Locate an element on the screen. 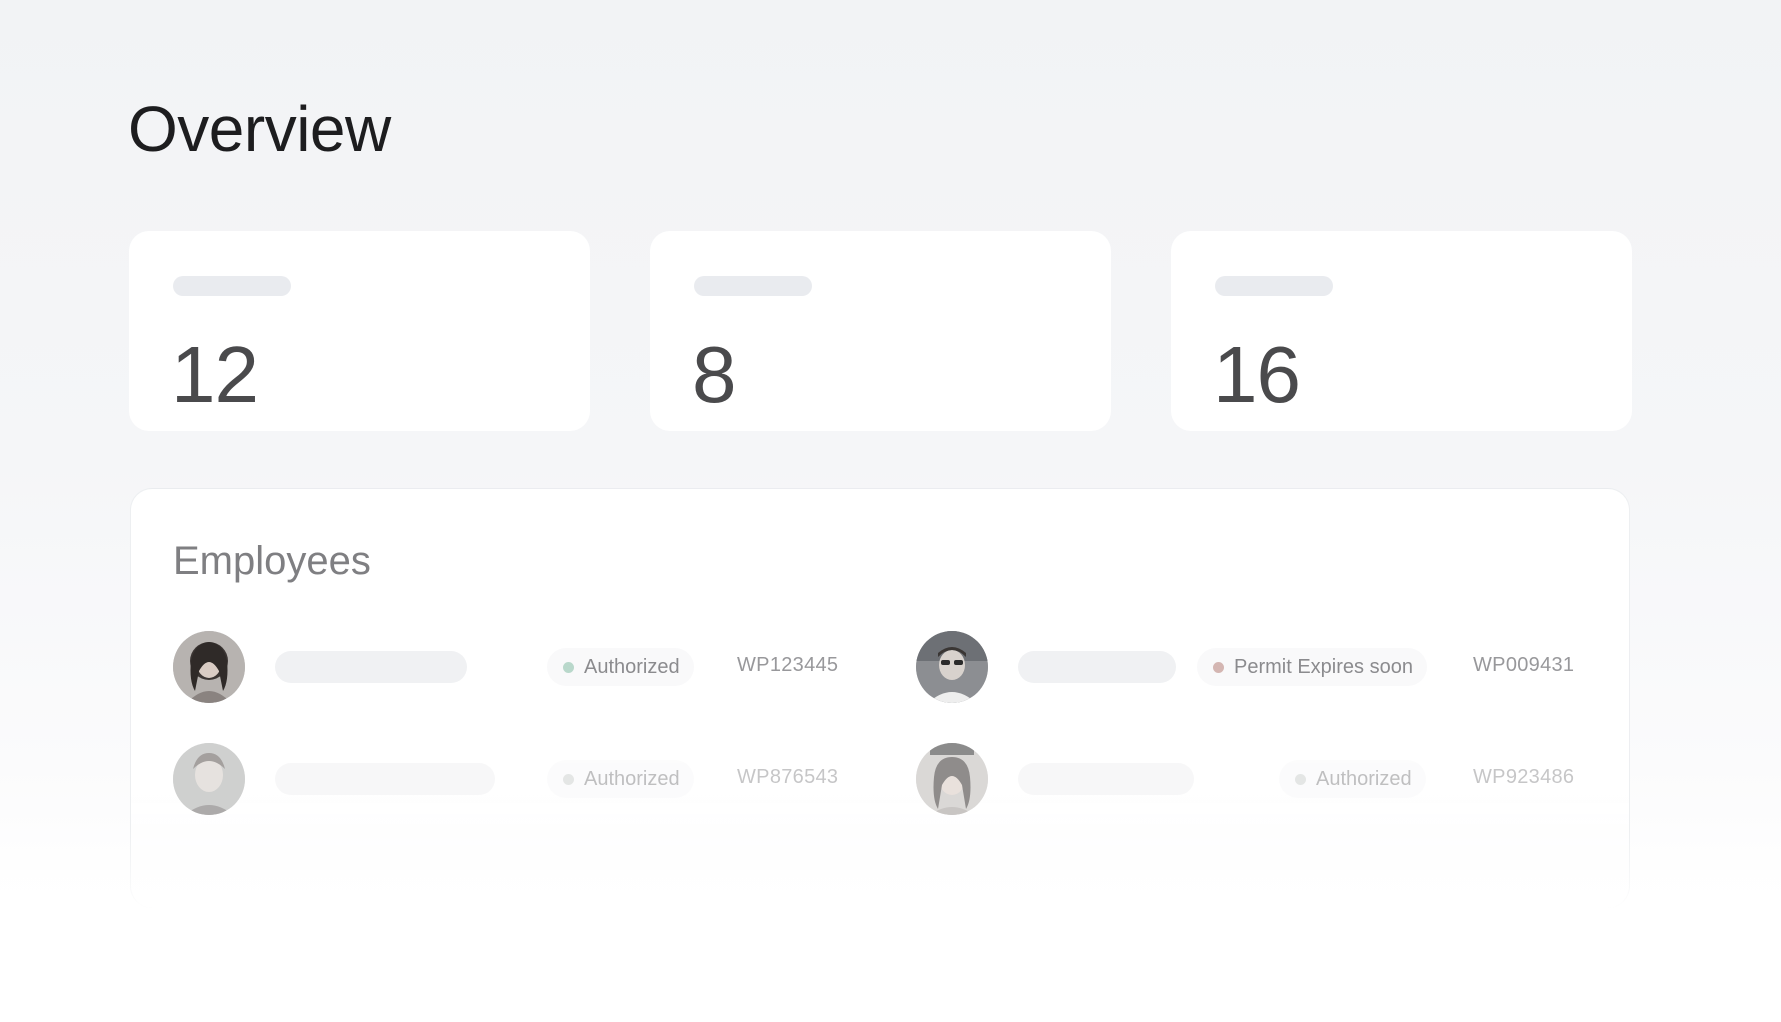 The image size is (1781, 1022). status-label: Permit Expires soon is located at coordinates (1323, 666).